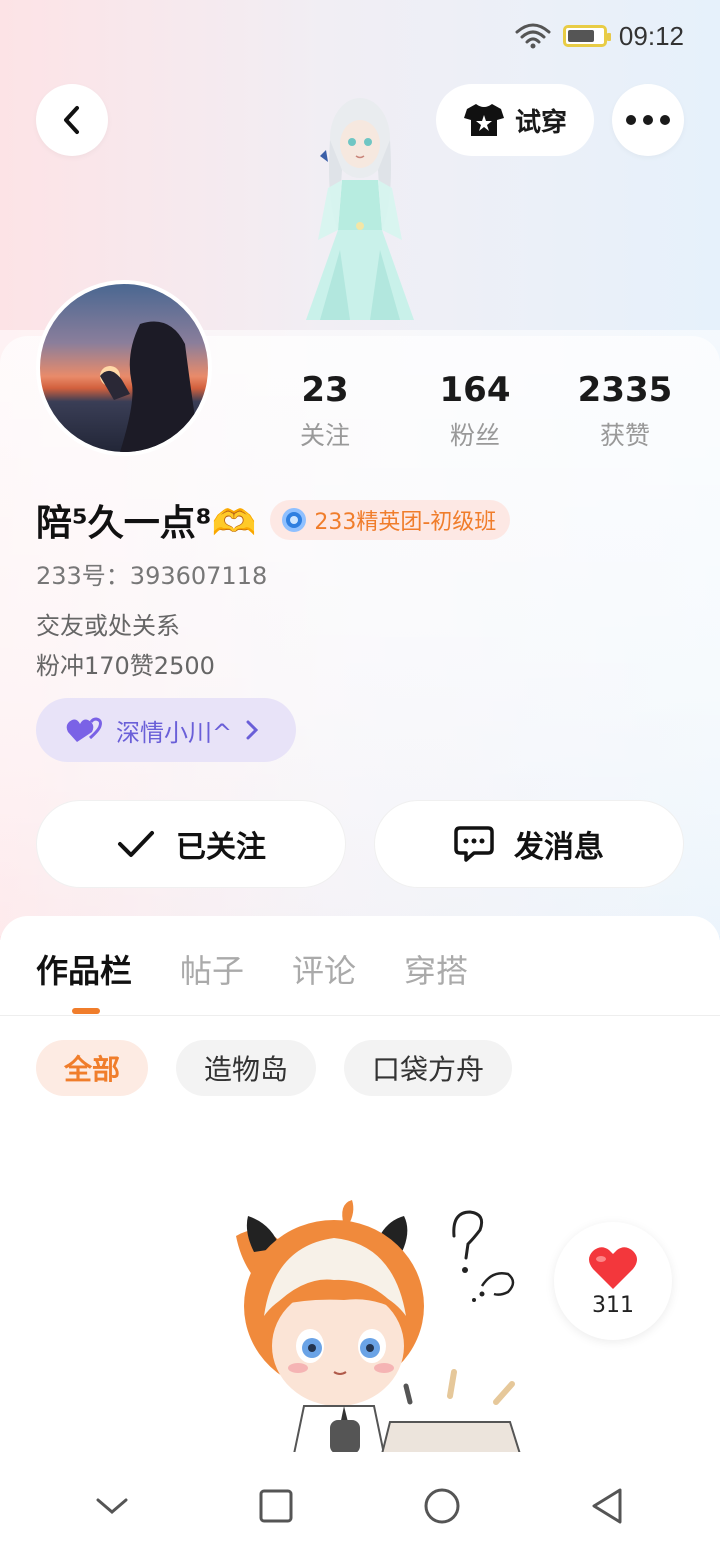 The width and height of the screenshot is (720, 1560). I want to click on stats-row: 23 关注 164 粉丝 2335 获赞, so click(475, 411).